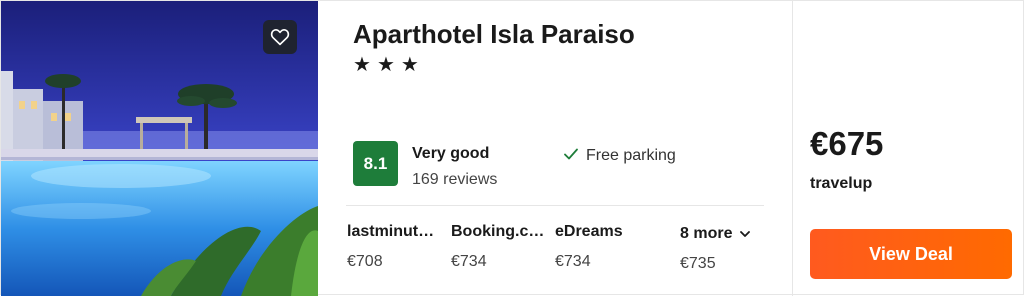  I want to click on hotel-name: Aparthotel Isla Paraiso, so click(494, 34).